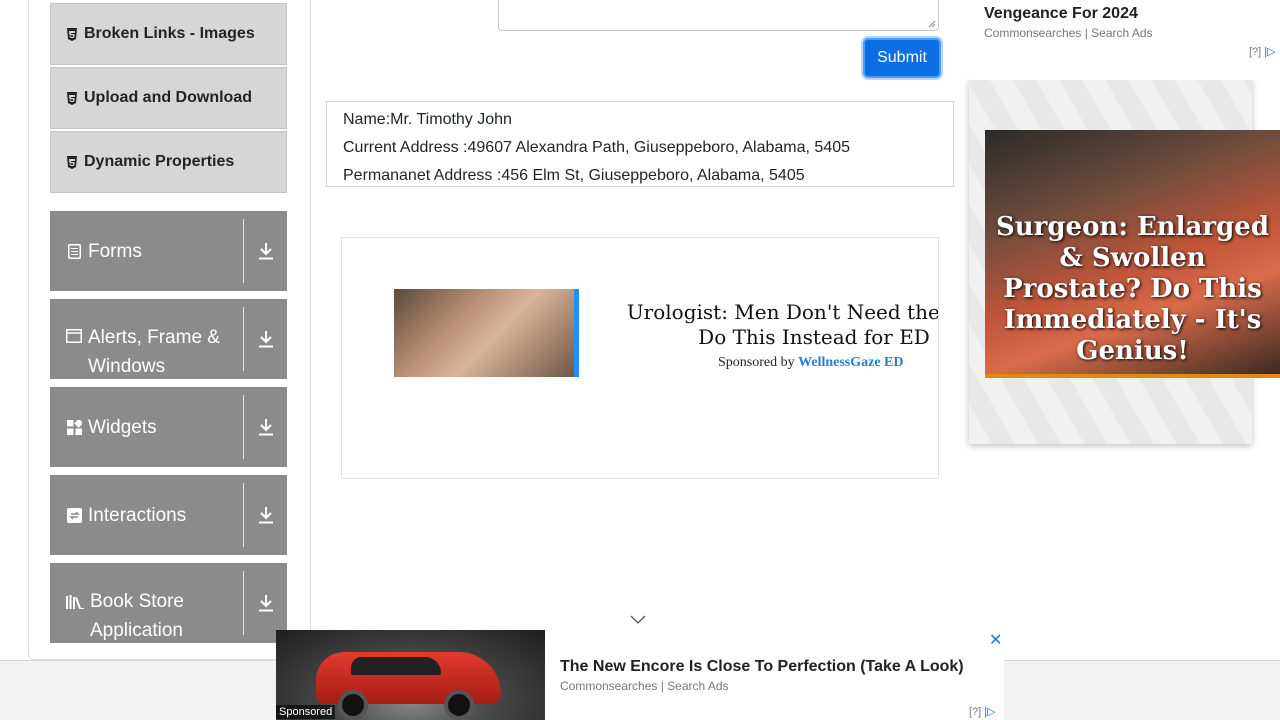 Image resolution: width=1280 pixels, height=720 pixels. I want to click on sidebar-item-dynamic-properties: Dynamic Properties, so click(168, 162).